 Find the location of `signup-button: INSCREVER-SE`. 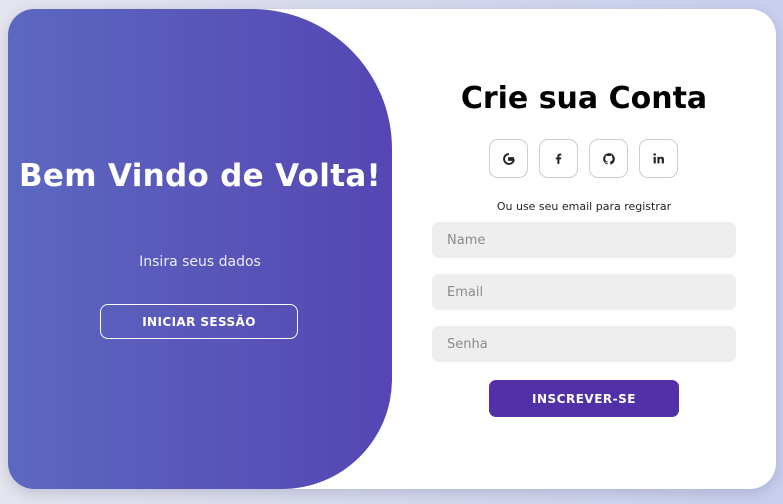

signup-button: INSCREVER-SE is located at coordinates (584, 398).